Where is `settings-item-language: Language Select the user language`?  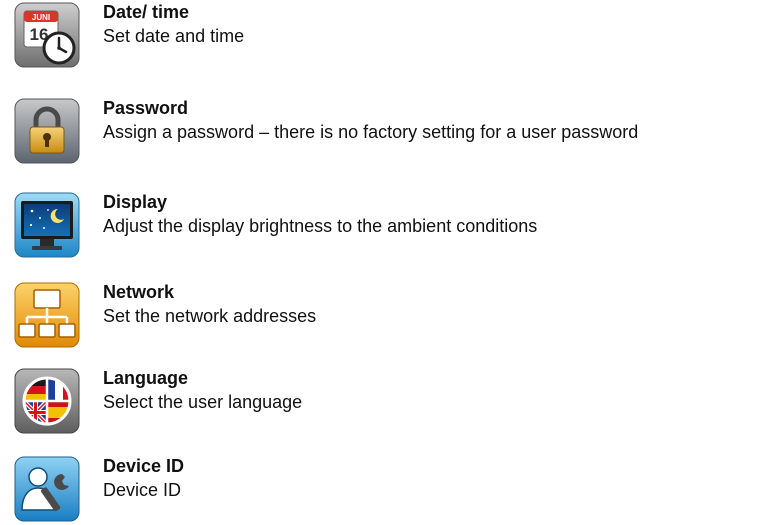
settings-item-language: Language Select the user language is located at coordinates (384, 401).